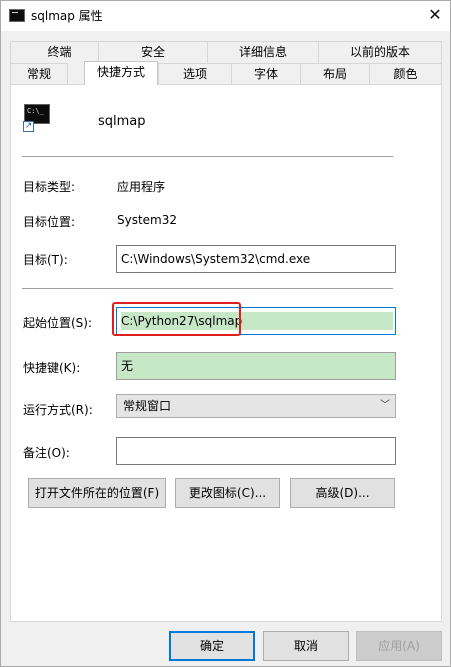  What do you see at coordinates (212, 646) in the screenshot?
I see `ok-button: 确定` at bounding box center [212, 646].